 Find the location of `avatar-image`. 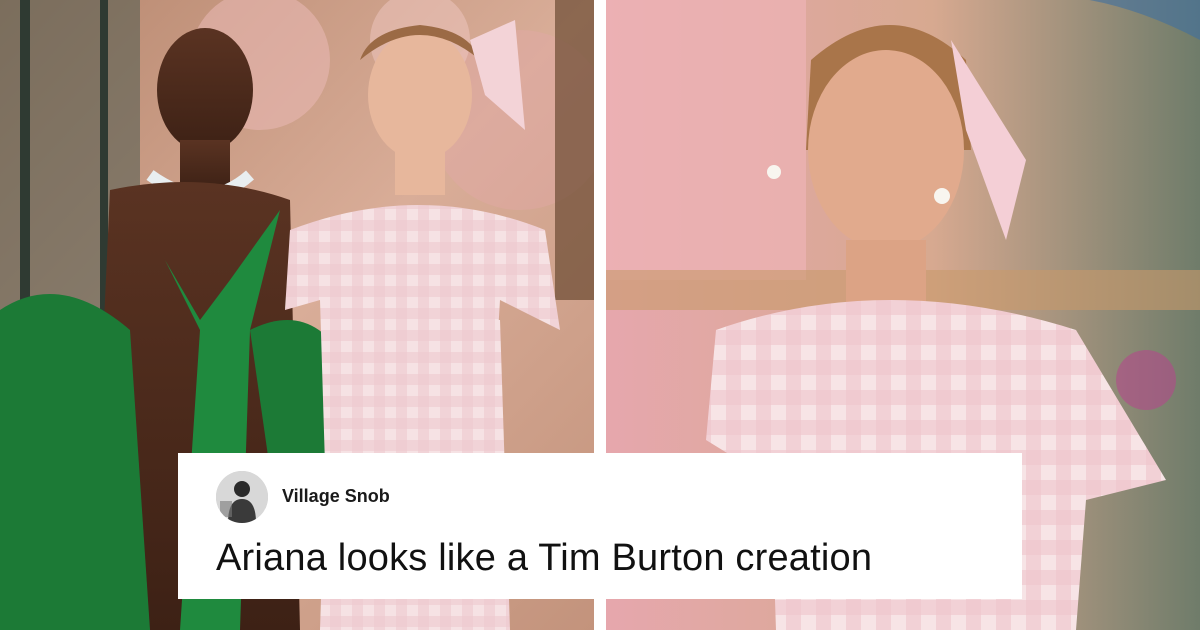

avatar-image is located at coordinates (242, 497).